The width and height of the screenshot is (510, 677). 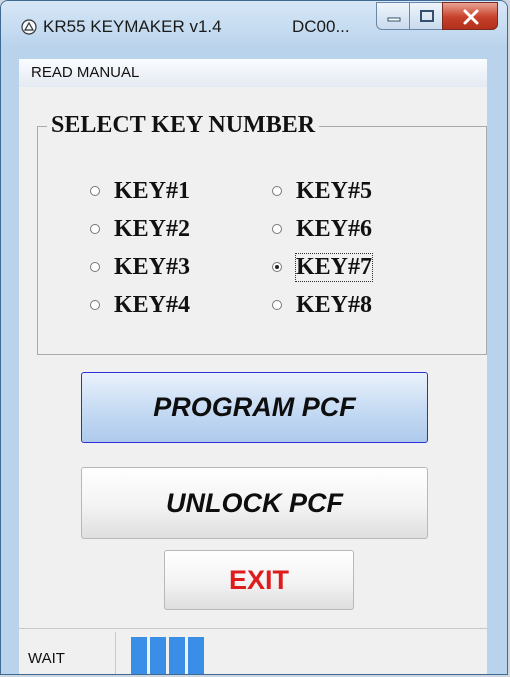 I want to click on app-icon, so click(x=29, y=27).